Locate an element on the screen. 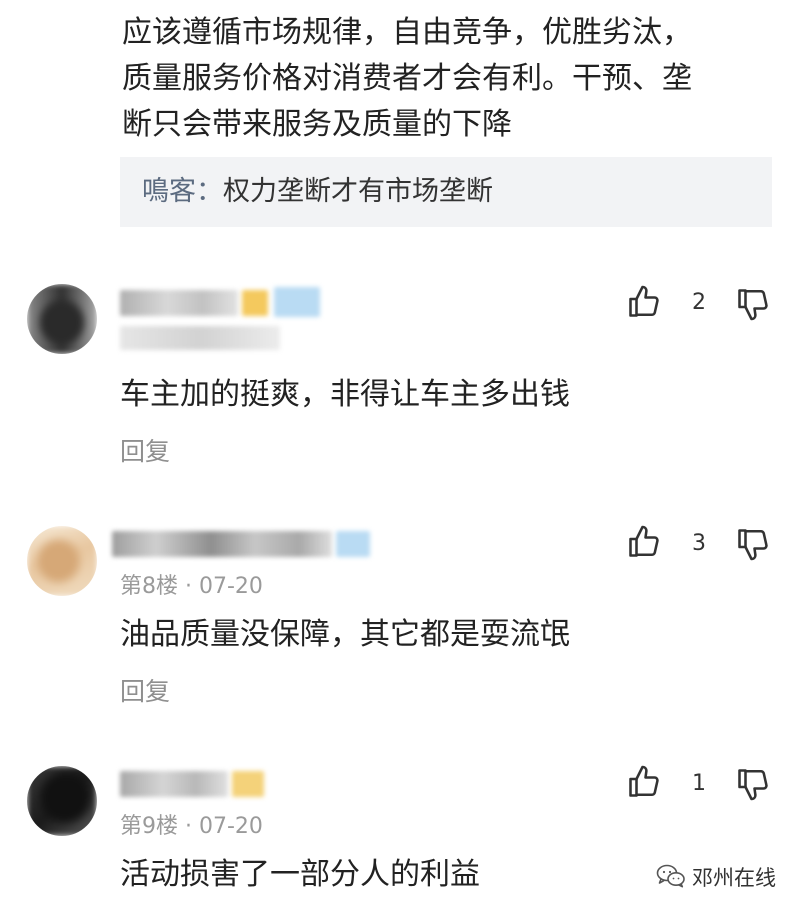  comment-text-line: 质量服务价格对消费者才会有利。干预、垄 is located at coordinates (407, 78).